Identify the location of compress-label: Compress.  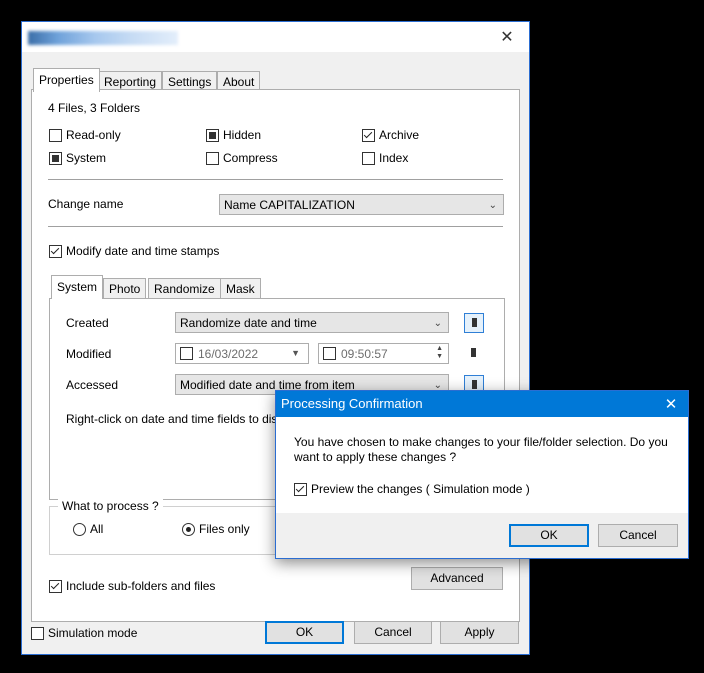
(250, 158).